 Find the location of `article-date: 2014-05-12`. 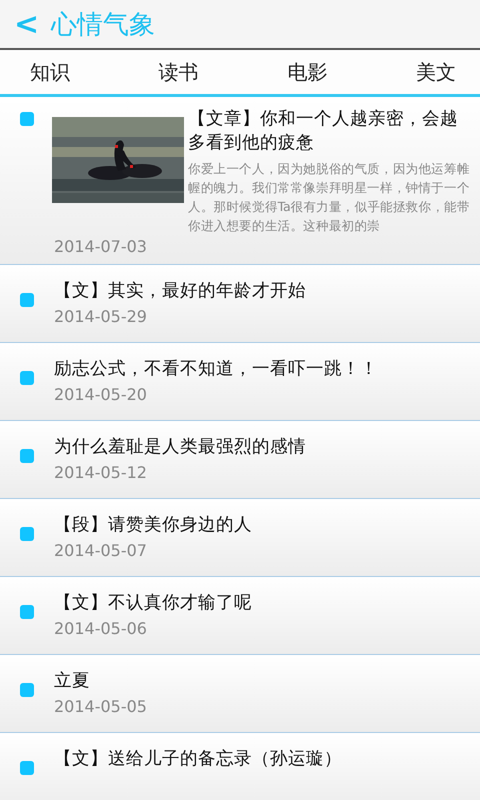

article-date: 2014-05-12 is located at coordinates (101, 472).